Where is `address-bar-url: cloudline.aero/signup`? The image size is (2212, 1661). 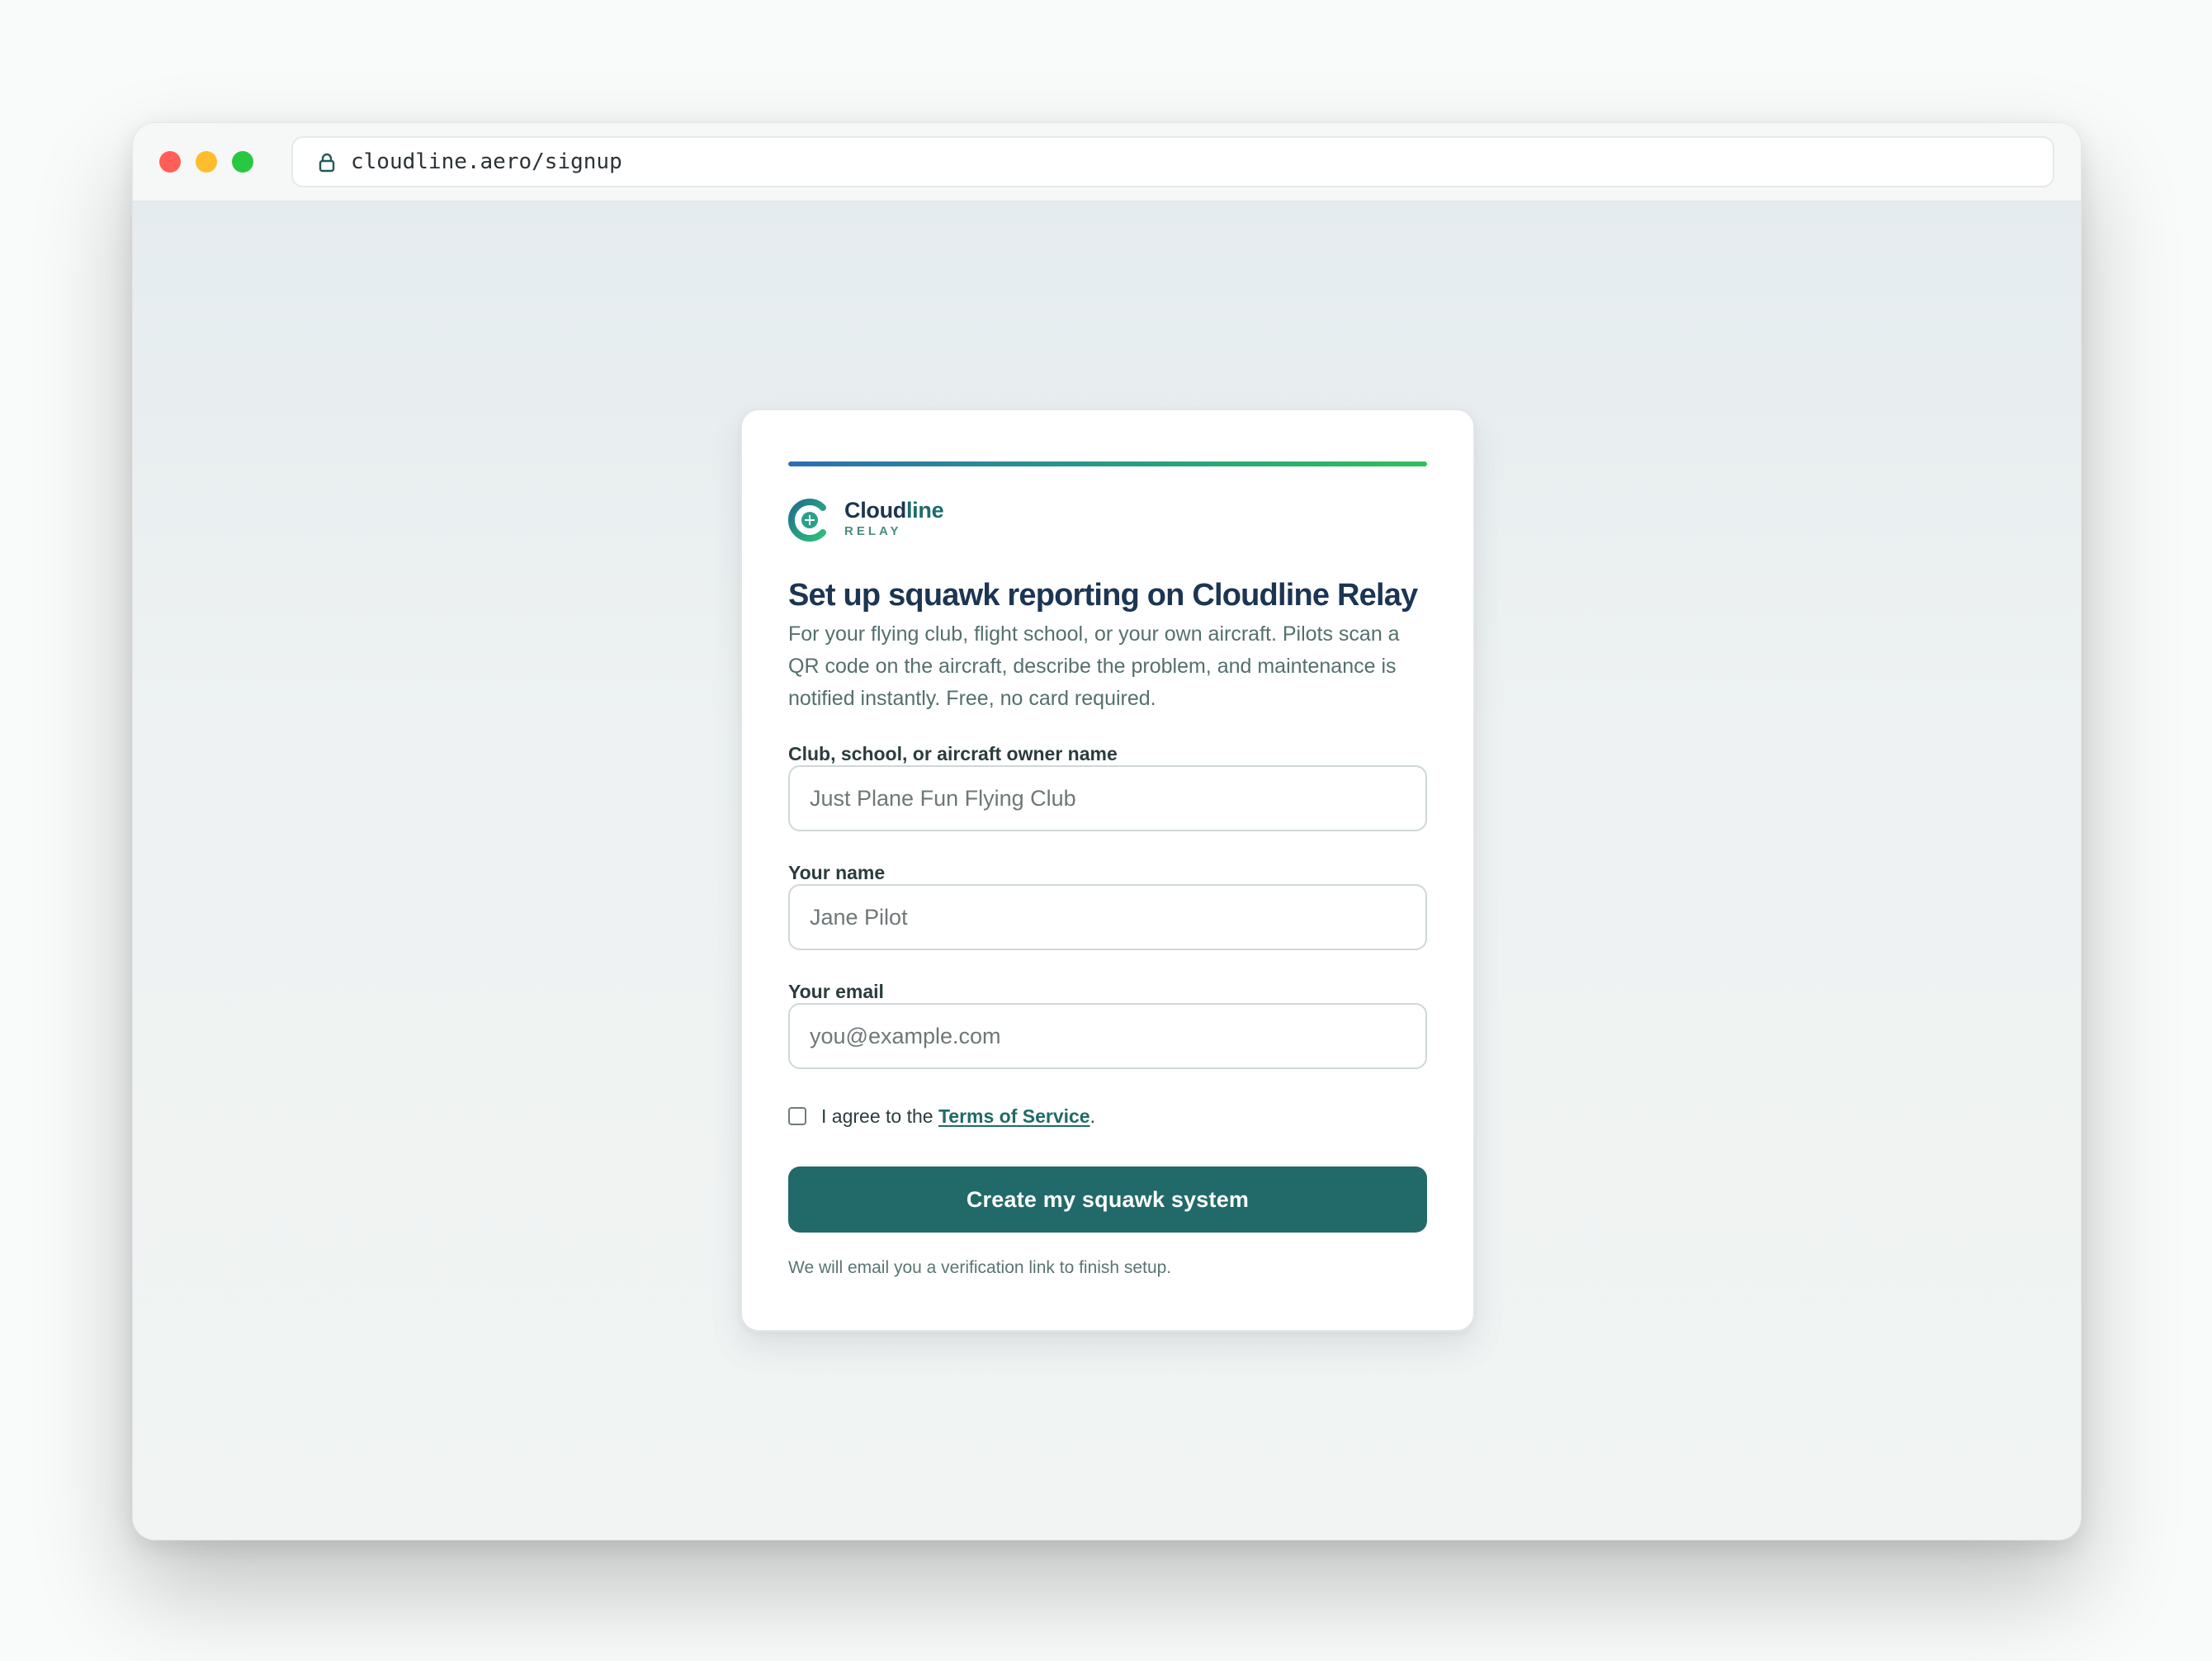
address-bar-url: cloudline.aero/signup is located at coordinates (486, 161).